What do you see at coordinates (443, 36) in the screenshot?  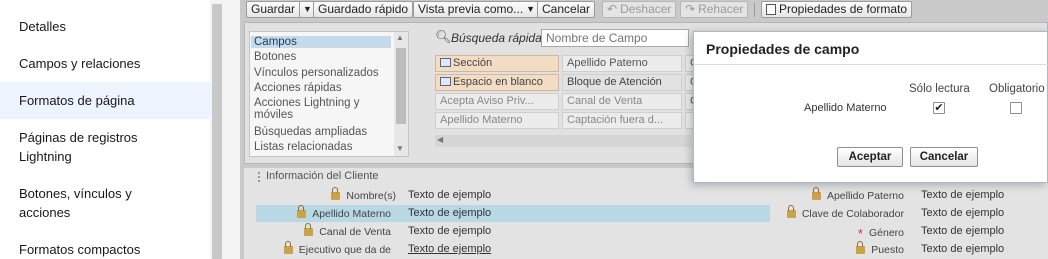 I see `search-icon: 🔍︎` at bounding box center [443, 36].